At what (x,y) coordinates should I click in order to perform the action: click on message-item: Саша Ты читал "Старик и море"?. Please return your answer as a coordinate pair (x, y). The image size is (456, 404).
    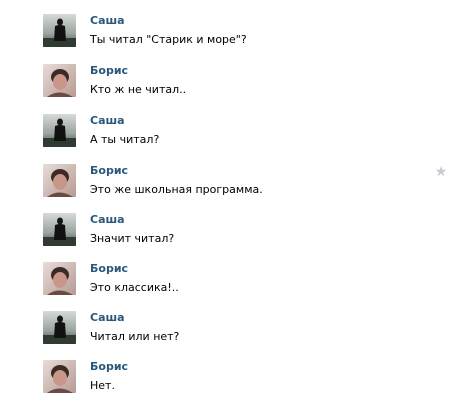
    Looking at the image, I should click on (228, 36).